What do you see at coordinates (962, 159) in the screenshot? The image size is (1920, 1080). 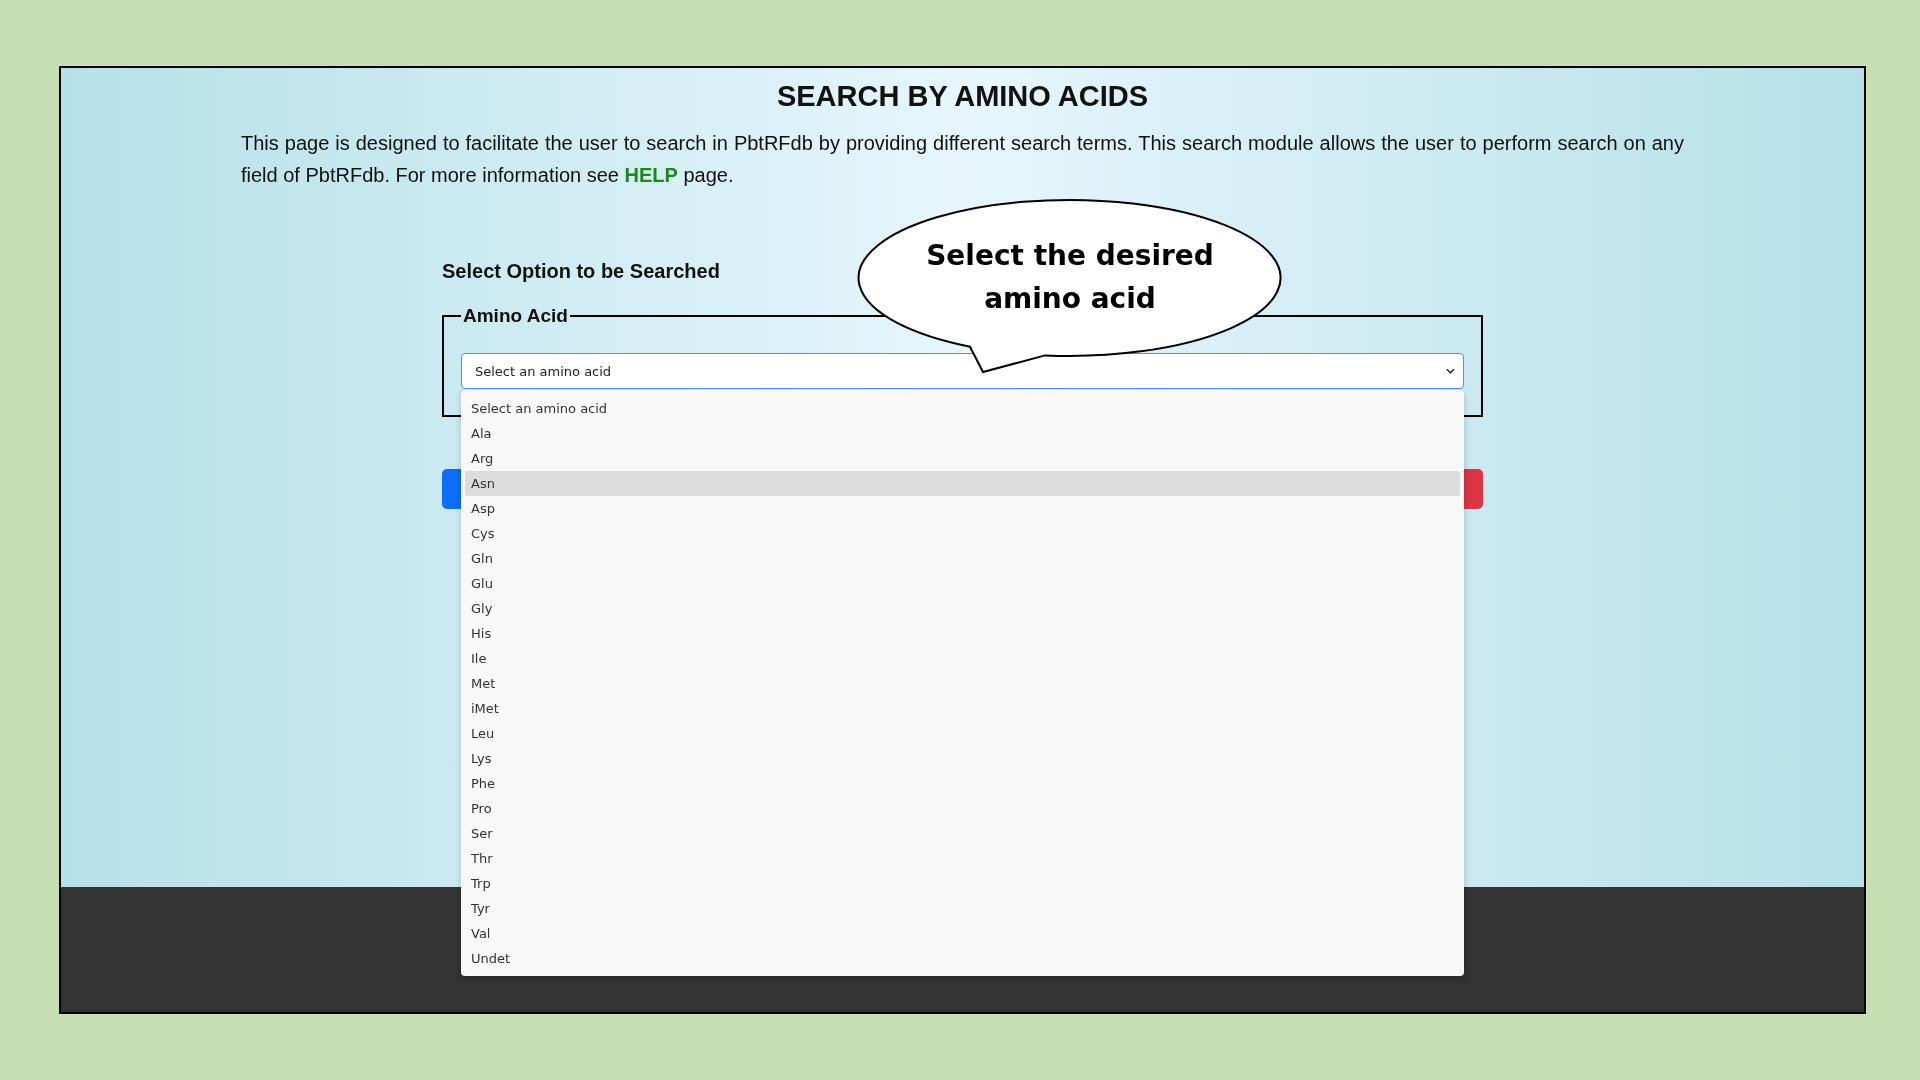 I see `intro-paragraph: This page is designed to facilitate the user to search in PbtRFdb by providing different search terms. This search module allows the user to perform search on any field of PbtRFdb. For more information see HELP page.` at bounding box center [962, 159].